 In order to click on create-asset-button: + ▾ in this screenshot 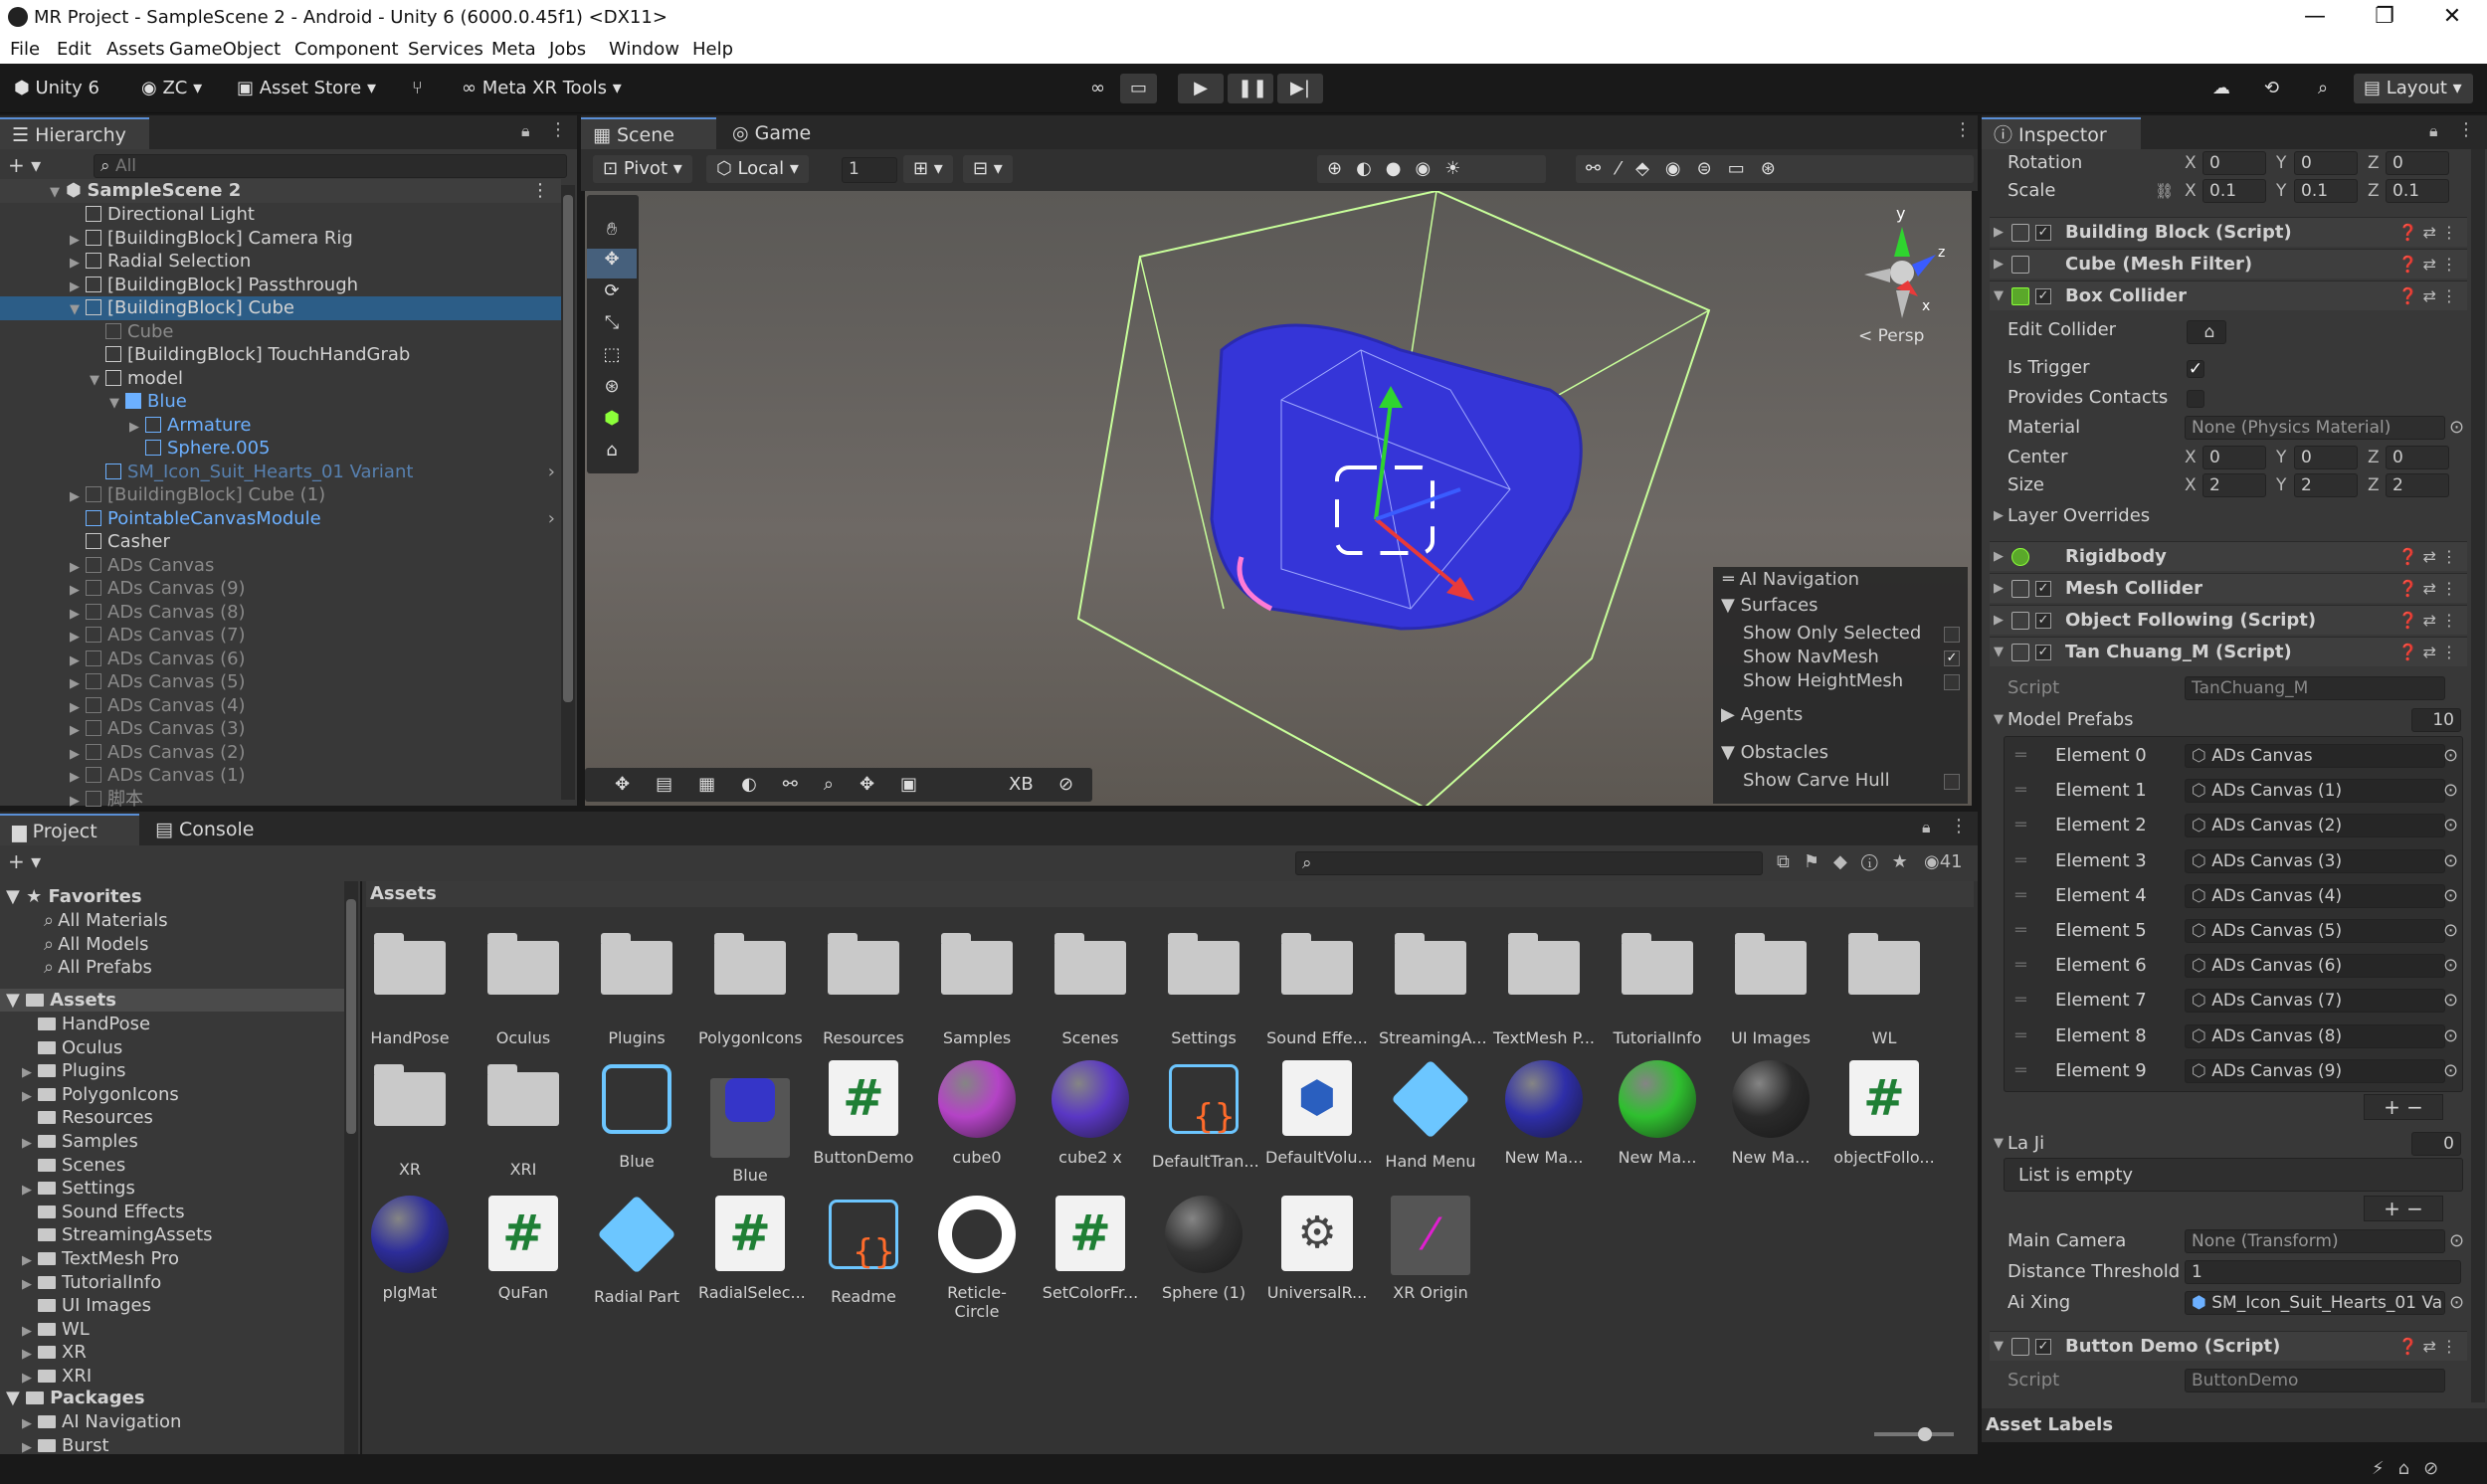, I will do `click(25, 861)`.